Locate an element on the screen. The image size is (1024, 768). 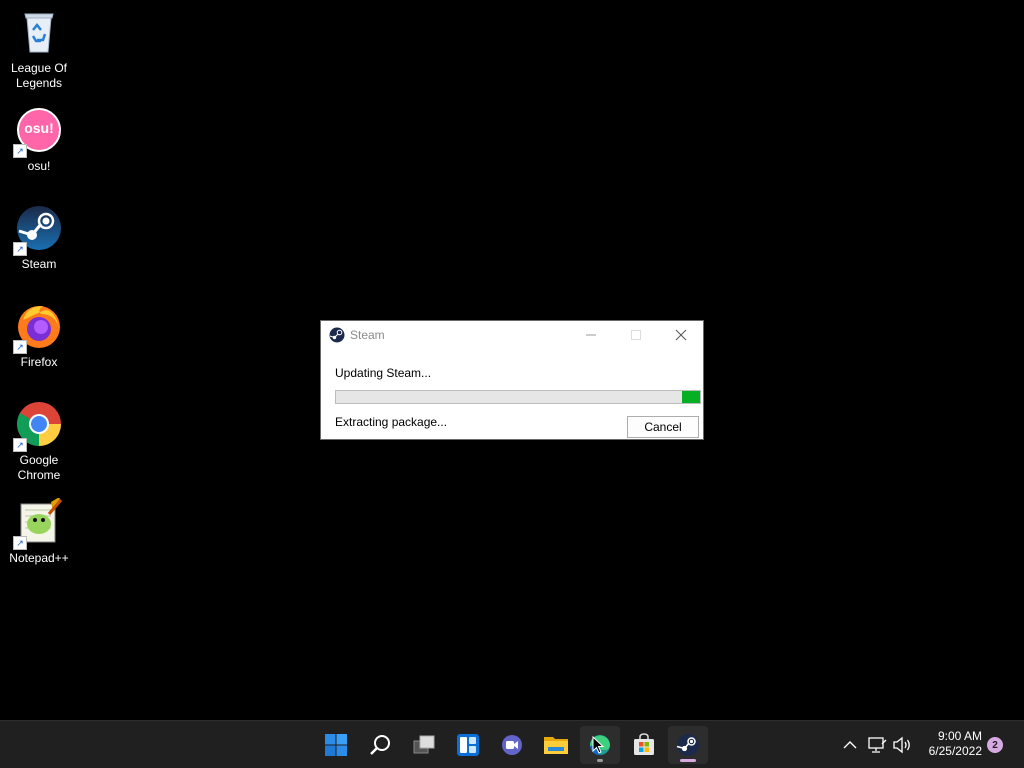
show-hidden-icons-button is located at coordinates (850, 745).